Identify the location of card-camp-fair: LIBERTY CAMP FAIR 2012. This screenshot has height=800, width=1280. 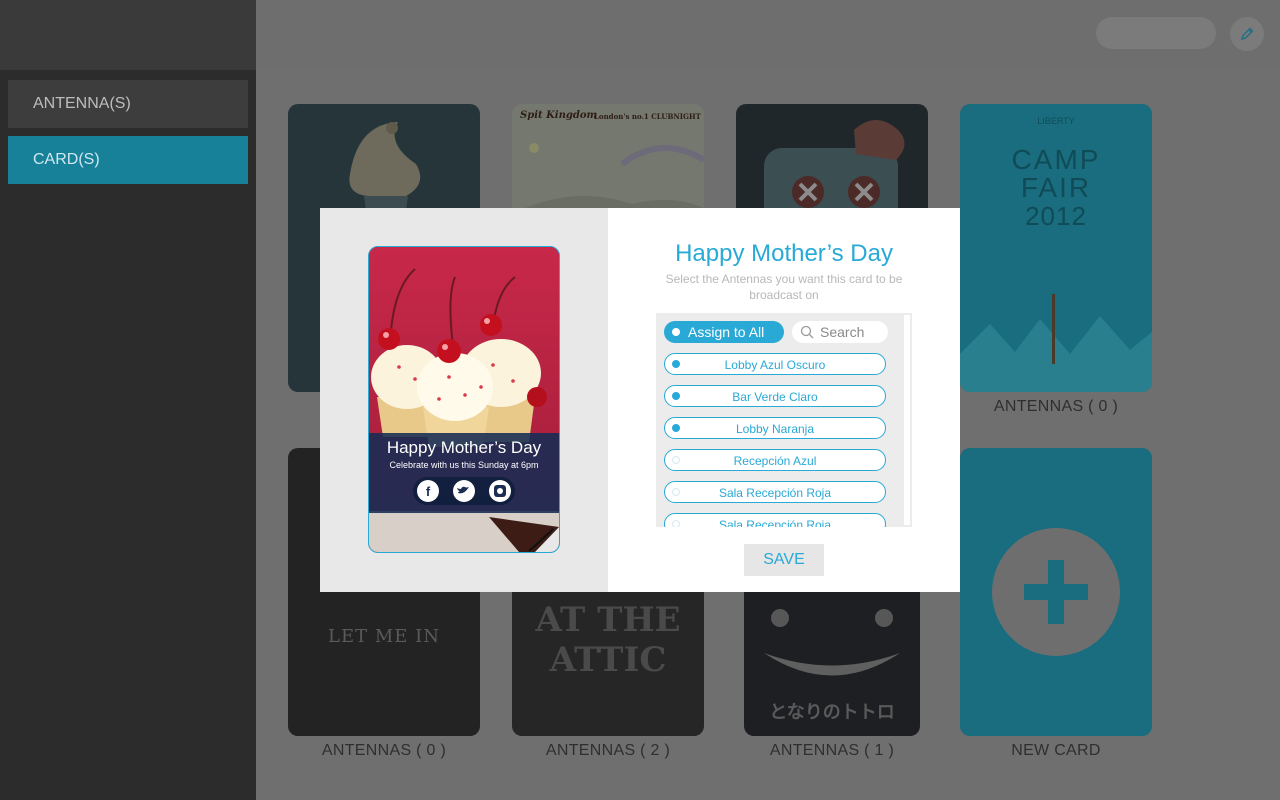
(1056, 248).